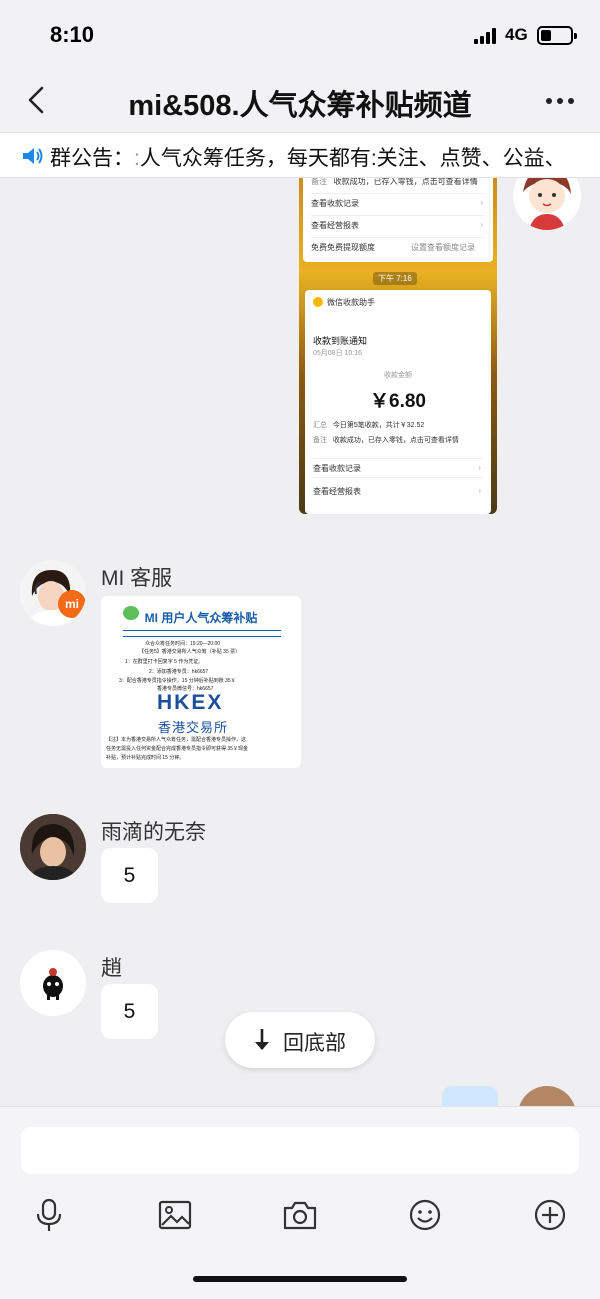 The image size is (600, 1299). Describe the element at coordinates (352, 158) in the screenshot. I see `notice-content: 人气众筹任务，每天都有:关注、点赞、公益、` at that location.